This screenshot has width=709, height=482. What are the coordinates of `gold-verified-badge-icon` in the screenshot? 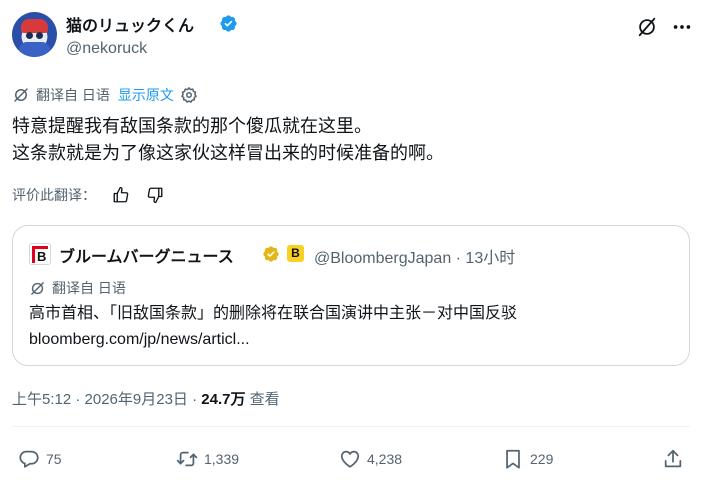 It's located at (271, 254).